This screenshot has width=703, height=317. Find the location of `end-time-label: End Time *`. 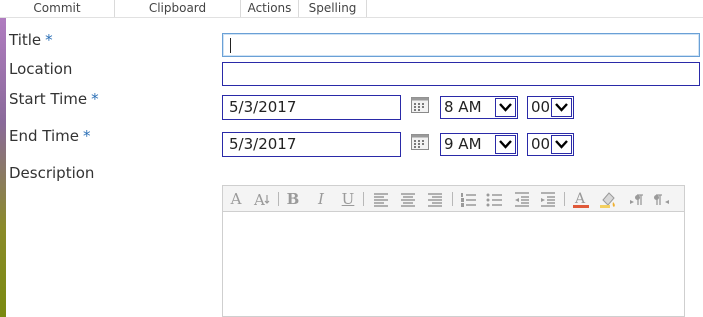

end-time-label: End Time * is located at coordinates (49, 136).